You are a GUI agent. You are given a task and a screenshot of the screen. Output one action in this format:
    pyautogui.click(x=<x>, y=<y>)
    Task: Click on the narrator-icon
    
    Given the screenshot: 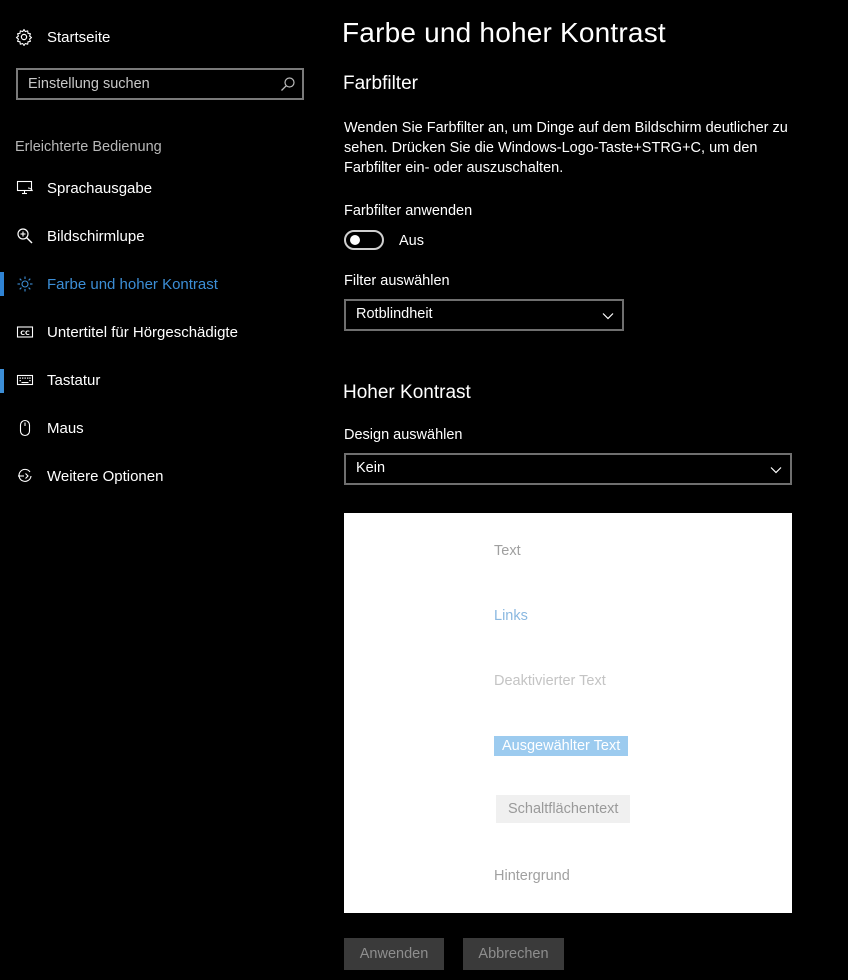 What is the action you would take?
    pyautogui.click(x=25, y=188)
    